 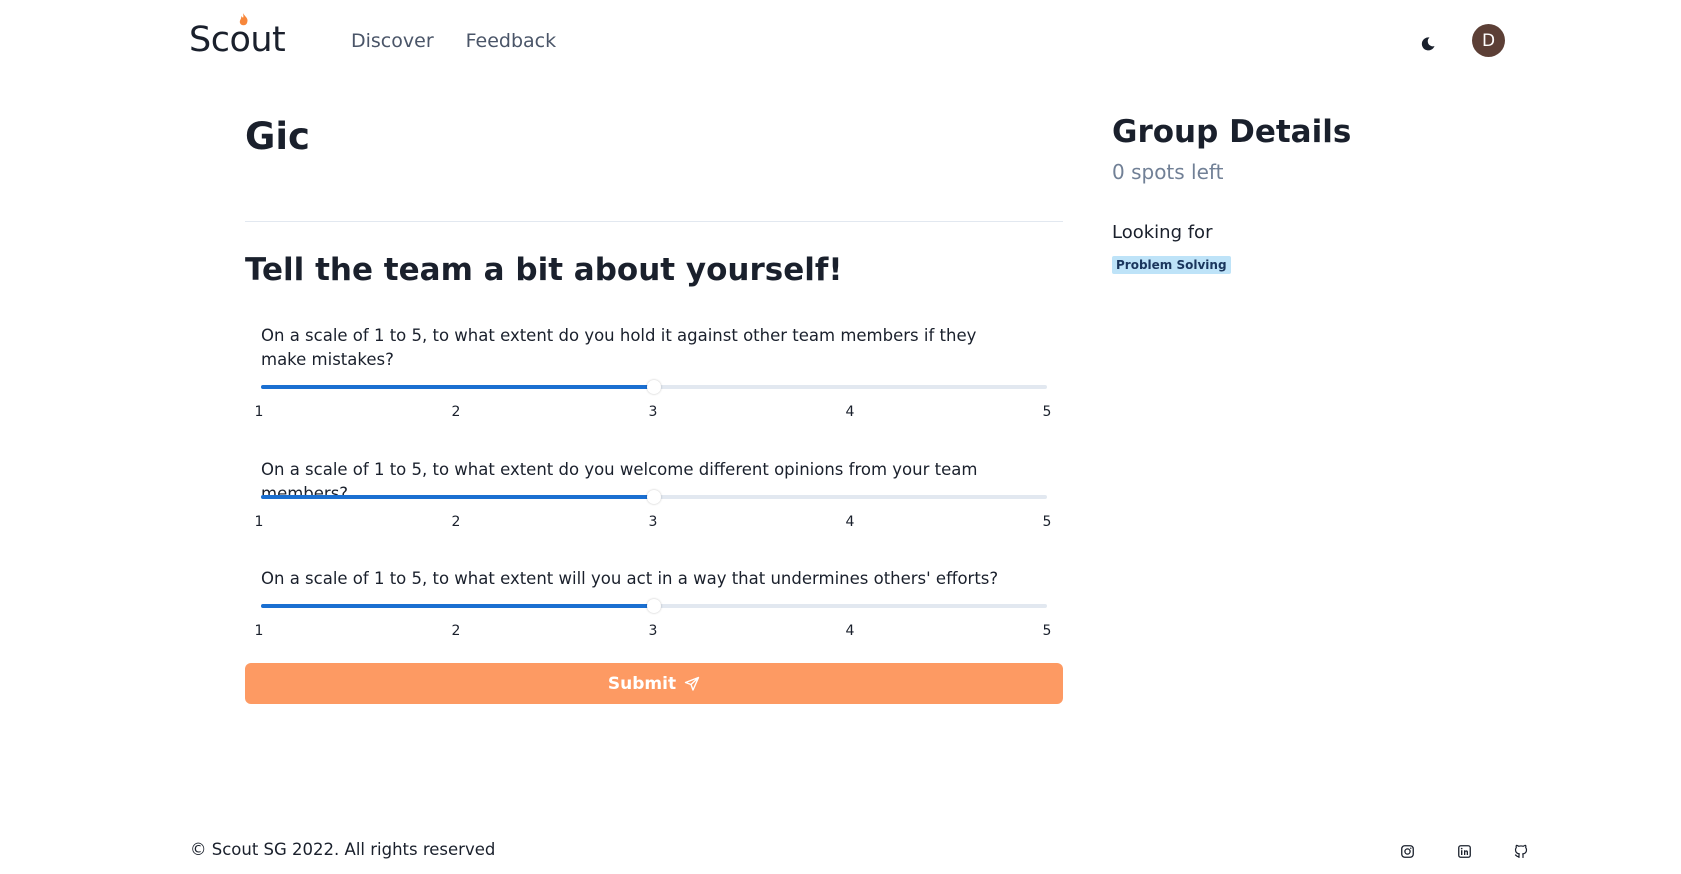 I want to click on instagram-link, so click(x=1407, y=851).